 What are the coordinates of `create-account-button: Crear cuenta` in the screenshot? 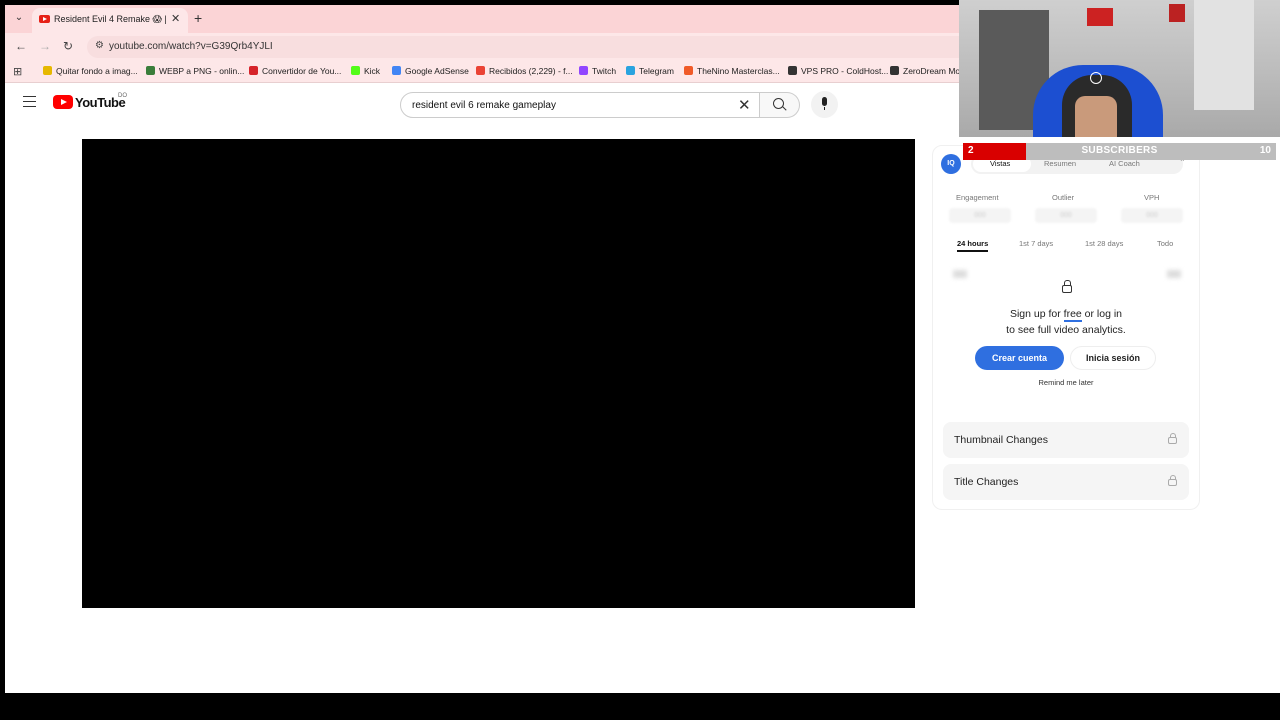 It's located at (1019, 358).